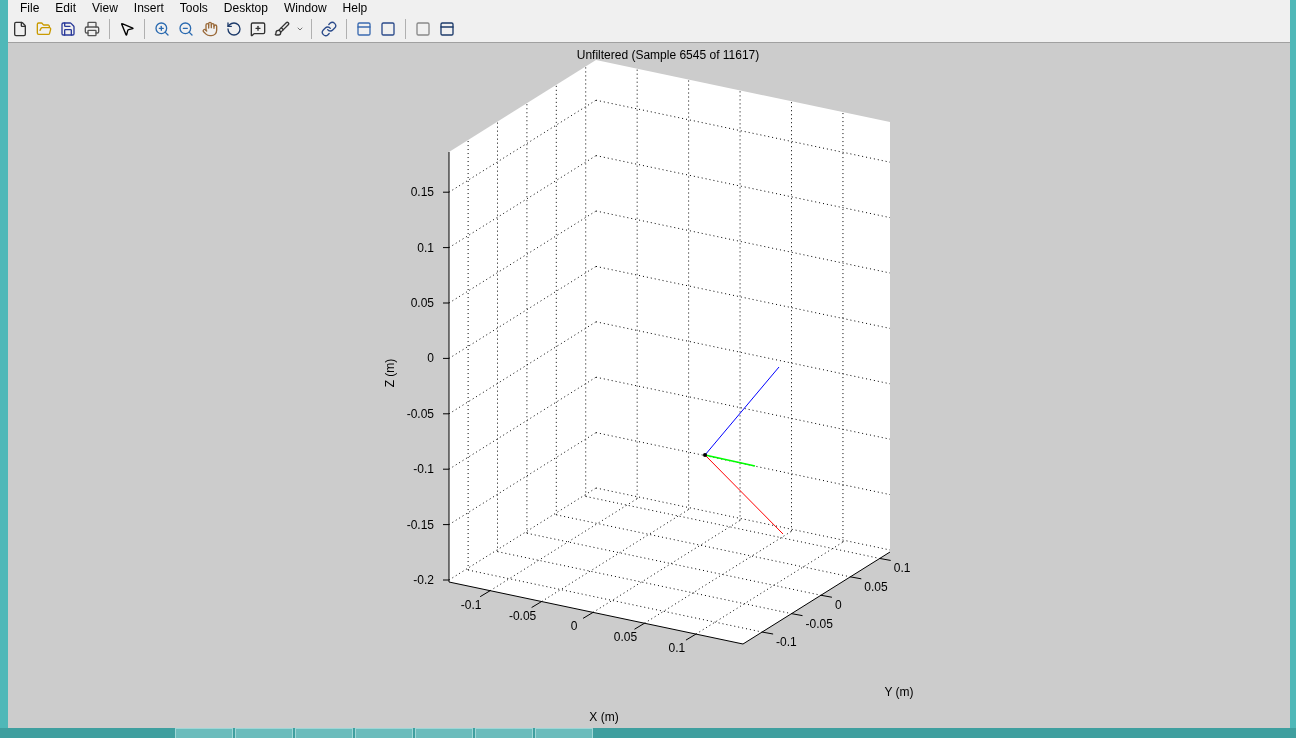 The image size is (1296, 738). I want to click on menu-item: File, so click(30, 8).